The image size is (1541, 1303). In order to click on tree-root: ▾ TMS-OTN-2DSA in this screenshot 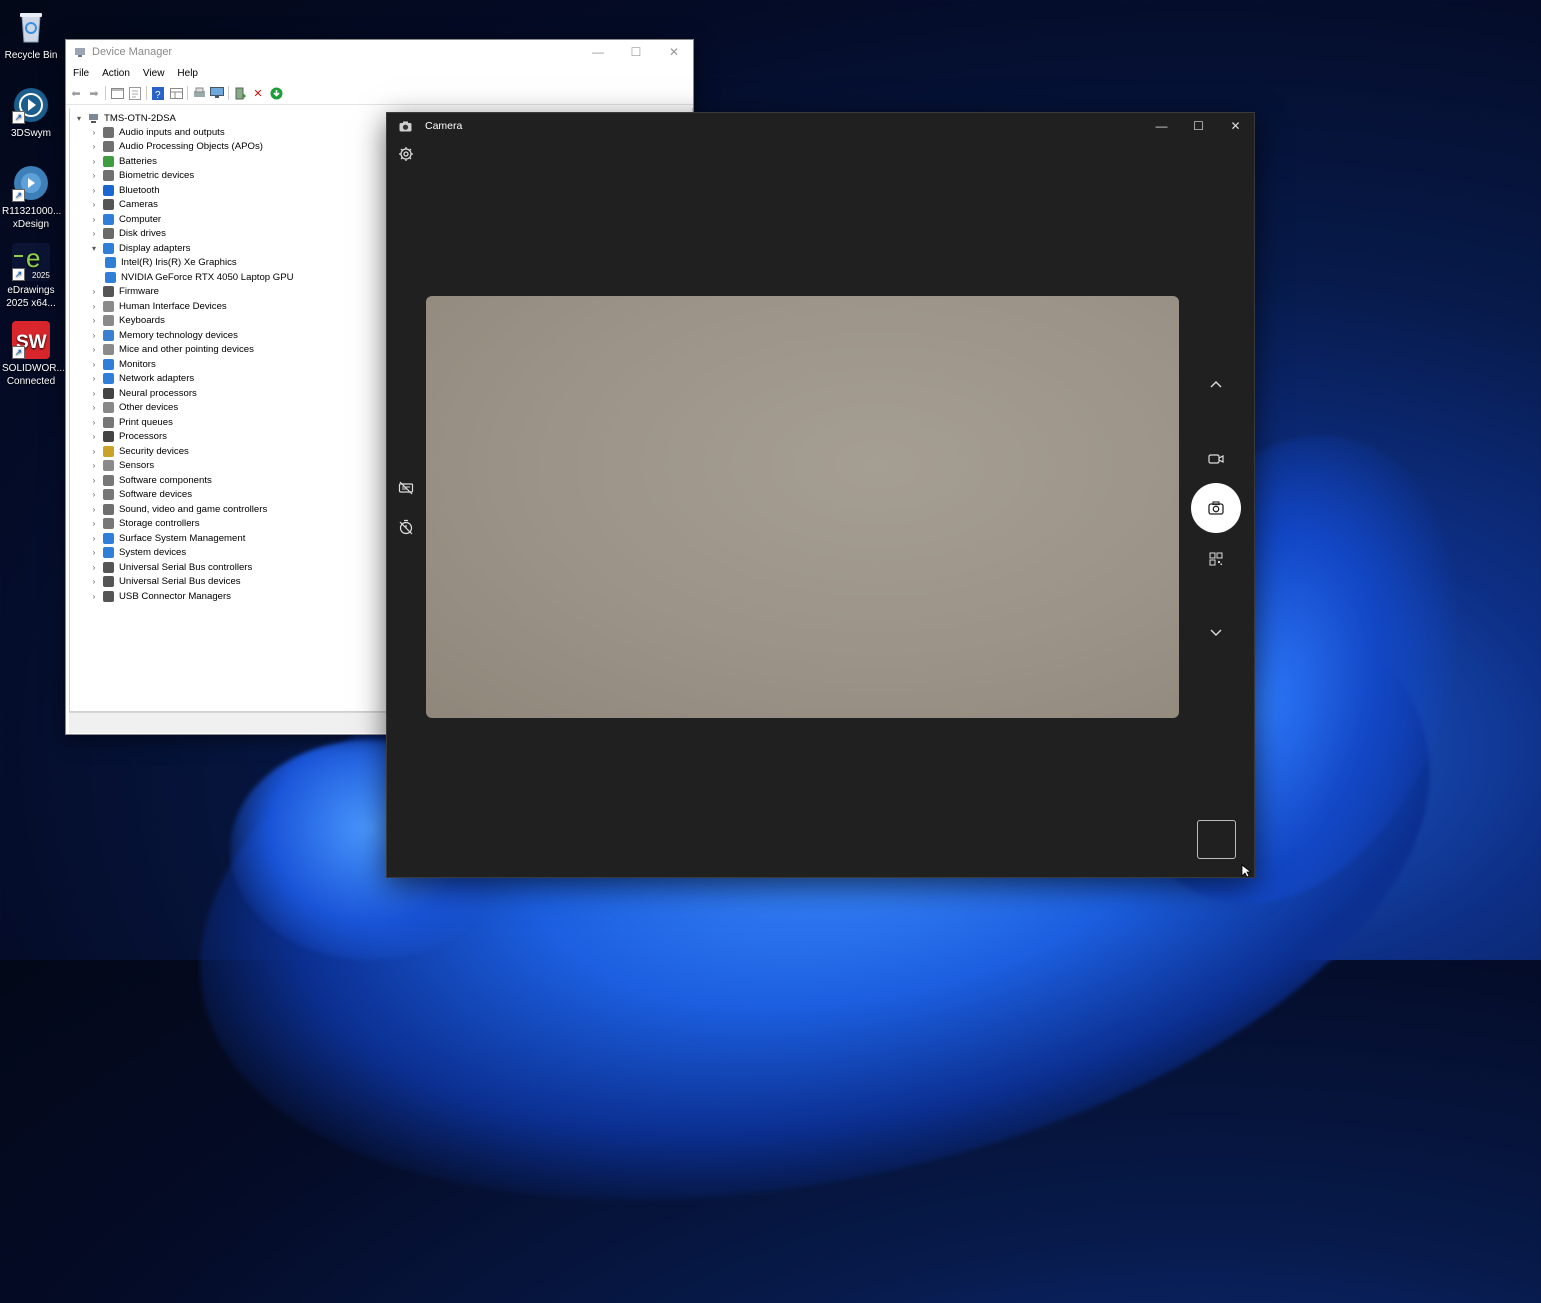, I will do `click(125, 118)`.